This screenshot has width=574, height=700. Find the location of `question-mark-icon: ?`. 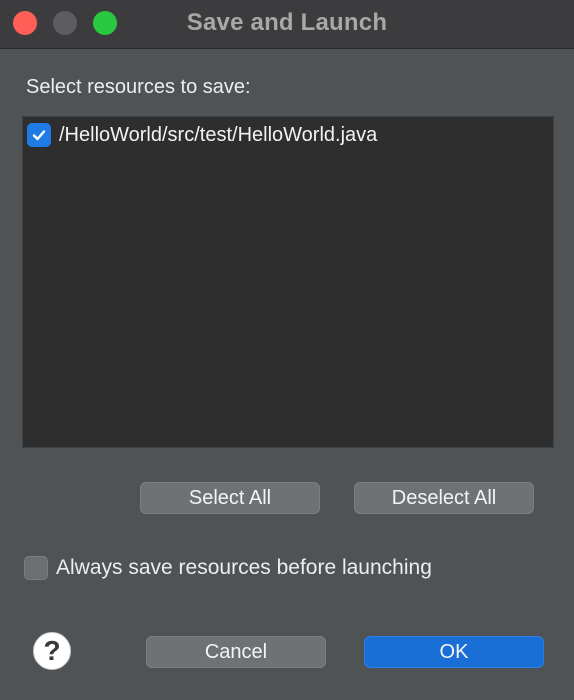

question-mark-icon: ? is located at coordinates (52, 650).